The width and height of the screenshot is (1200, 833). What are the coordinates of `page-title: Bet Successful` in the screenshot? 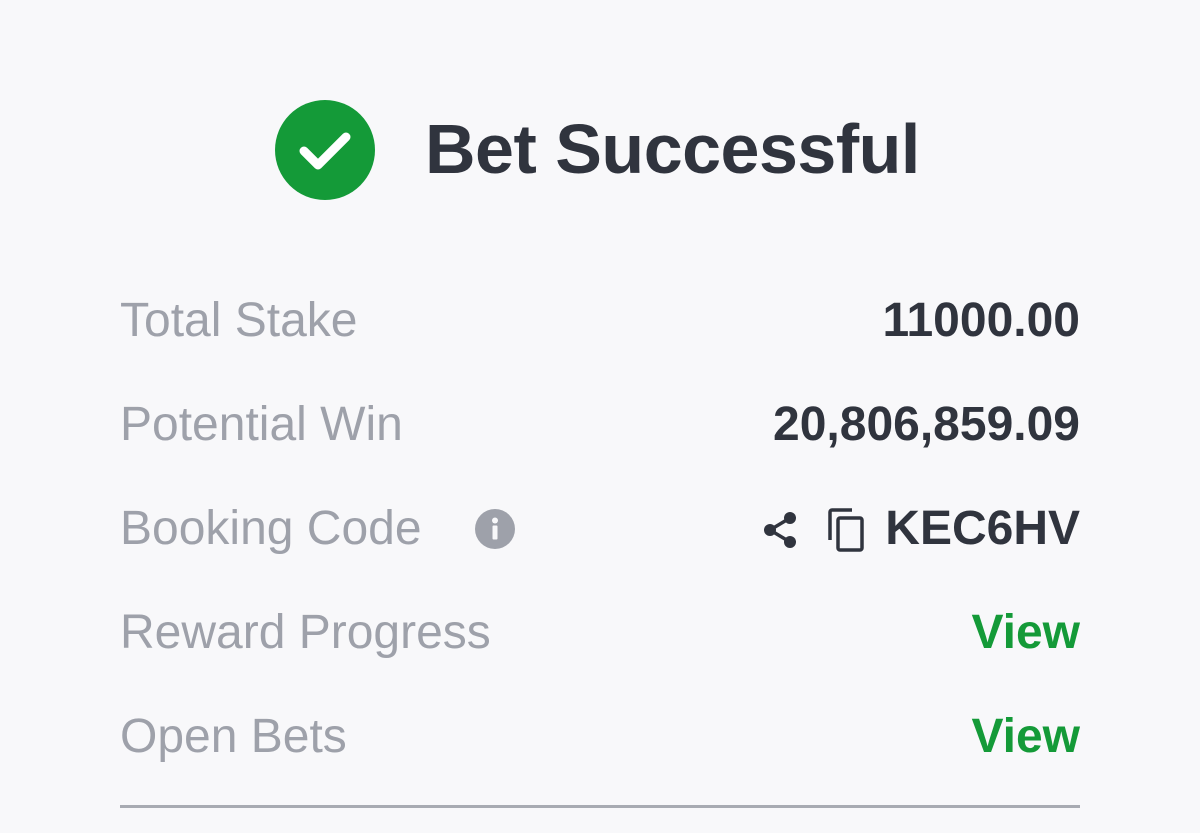 It's located at (672, 149).